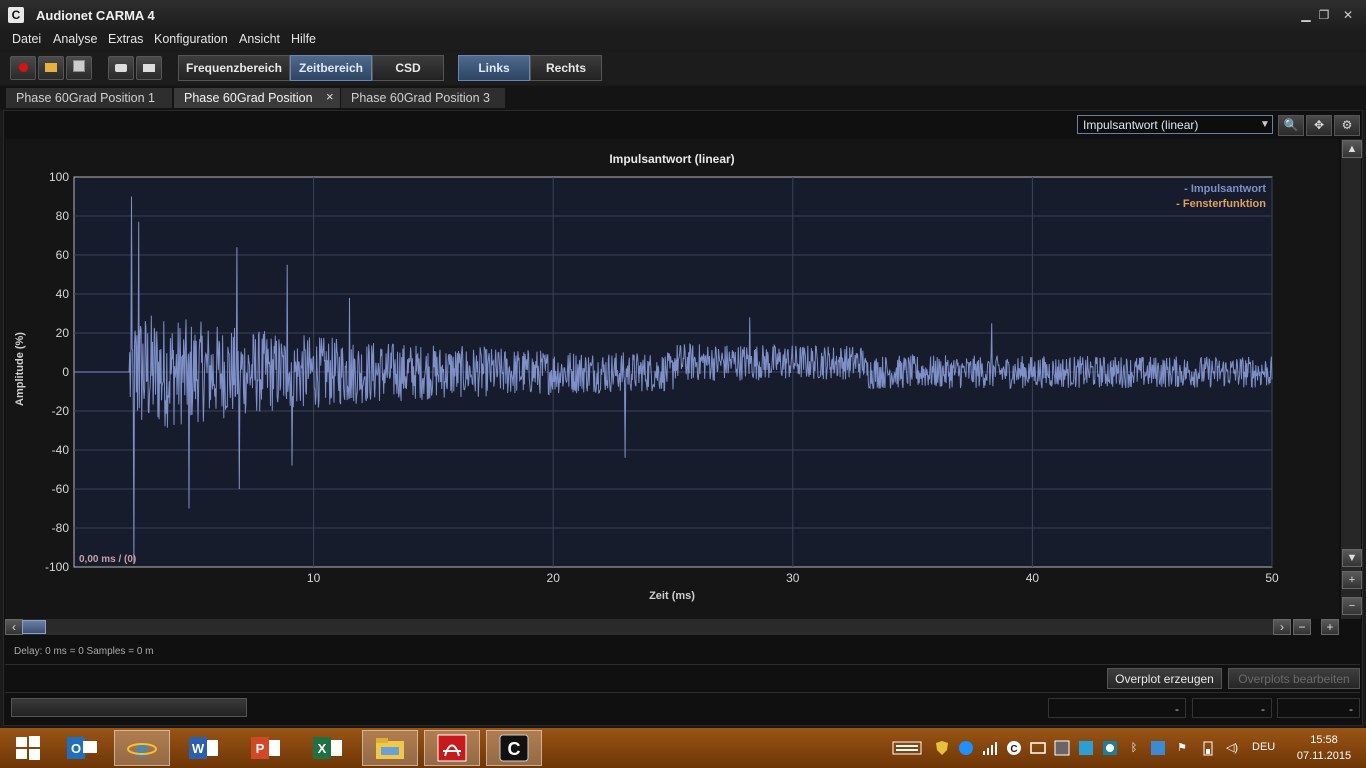  I want to click on word-icon: W, so click(204, 748).